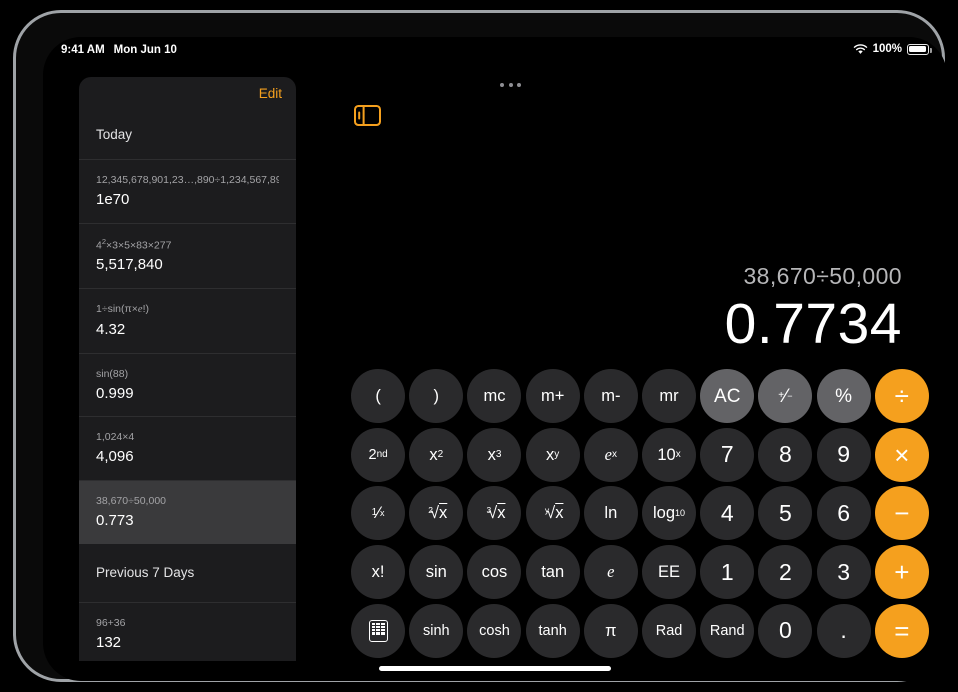 Image resolution: width=958 pixels, height=692 pixels. Describe the element at coordinates (495, 668) in the screenshot. I see `home-indicator` at that location.